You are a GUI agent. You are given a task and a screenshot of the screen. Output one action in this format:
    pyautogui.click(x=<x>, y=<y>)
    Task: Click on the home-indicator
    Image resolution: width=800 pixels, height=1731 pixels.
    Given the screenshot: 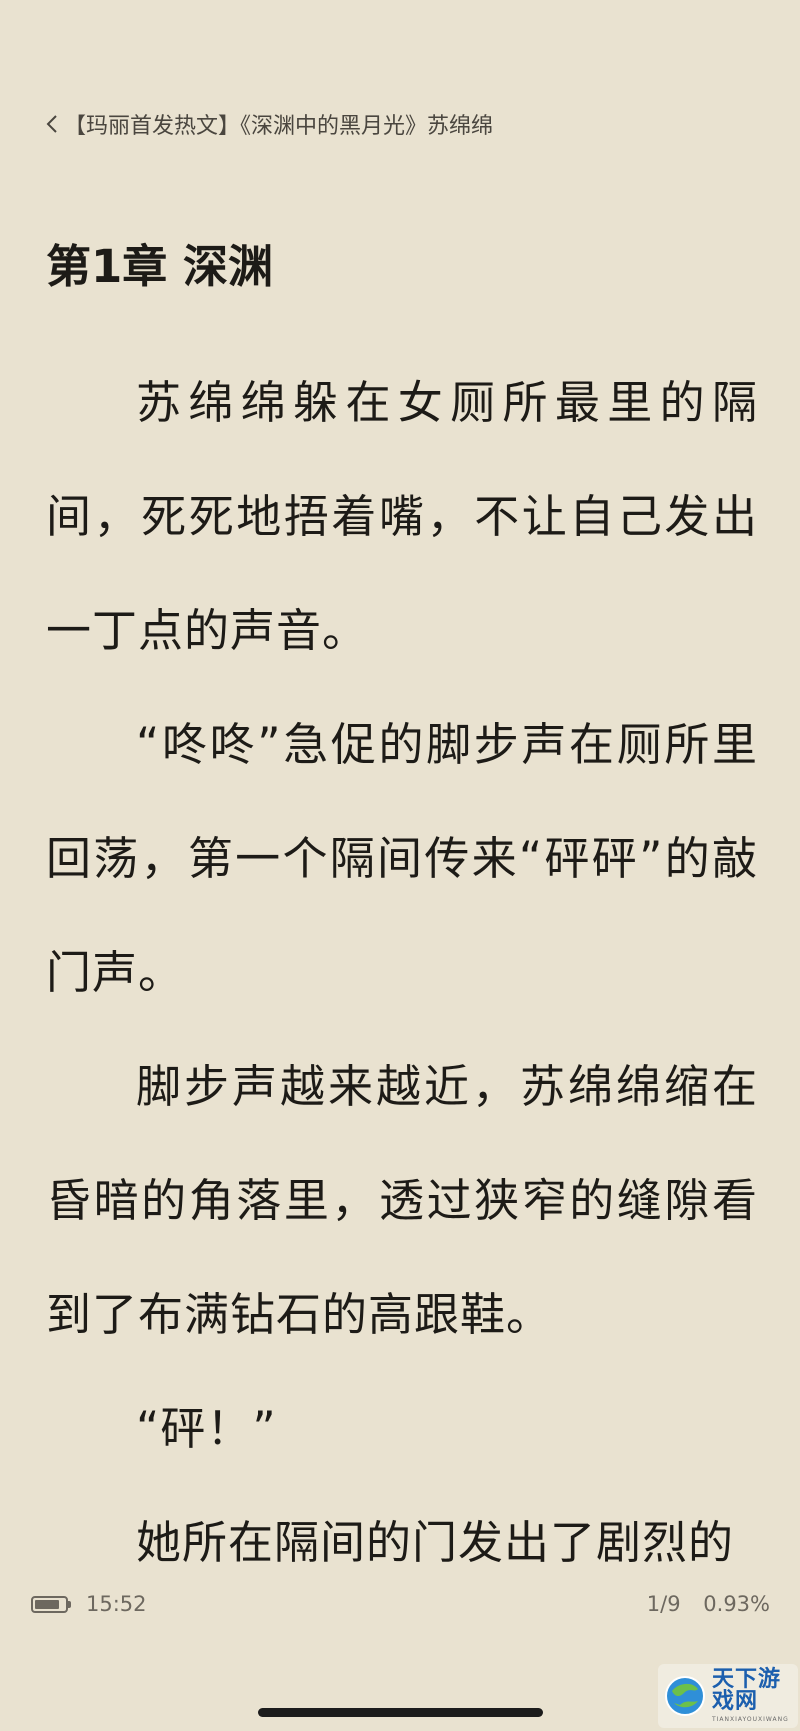 What is the action you would take?
    pyautogui.click(x=400, y=1712)
    